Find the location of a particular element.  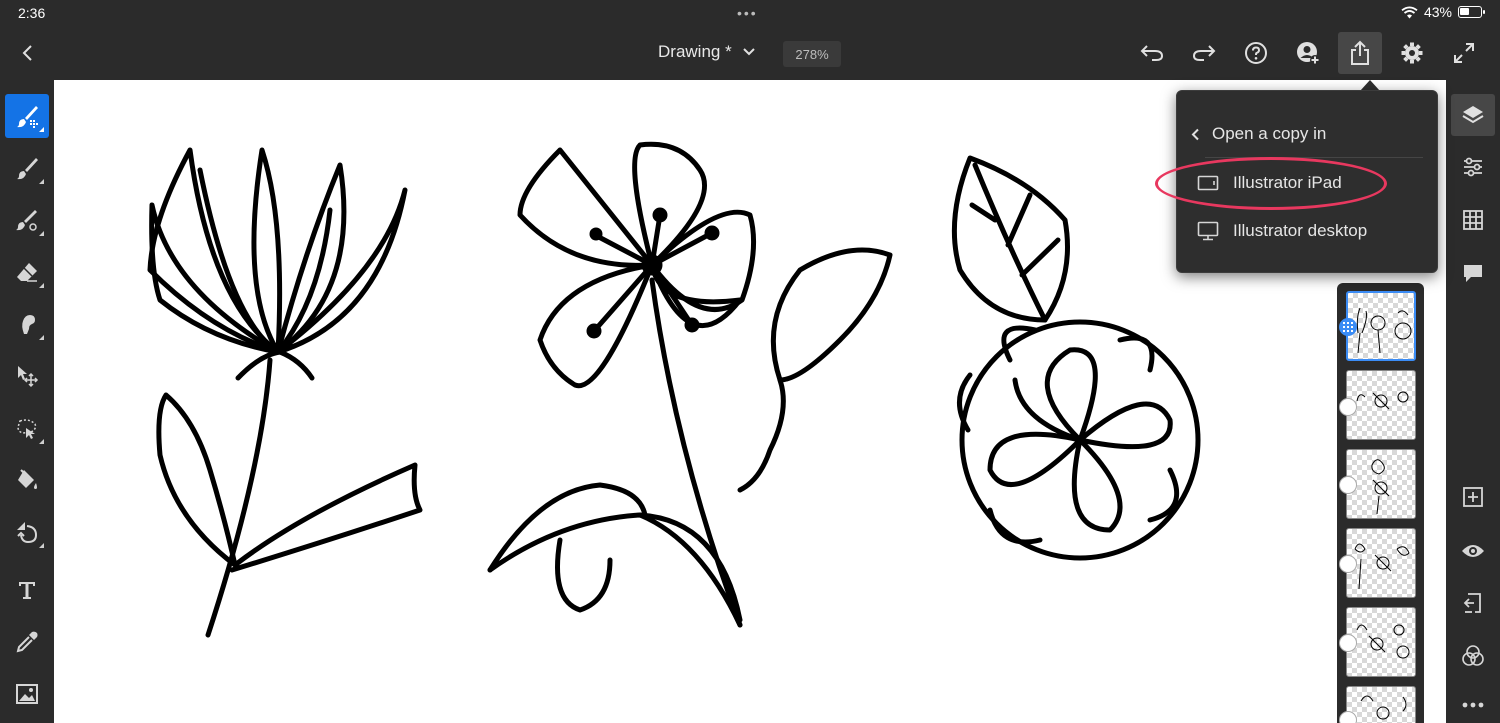

add-layer-button is located at coordinates (1473, 497).